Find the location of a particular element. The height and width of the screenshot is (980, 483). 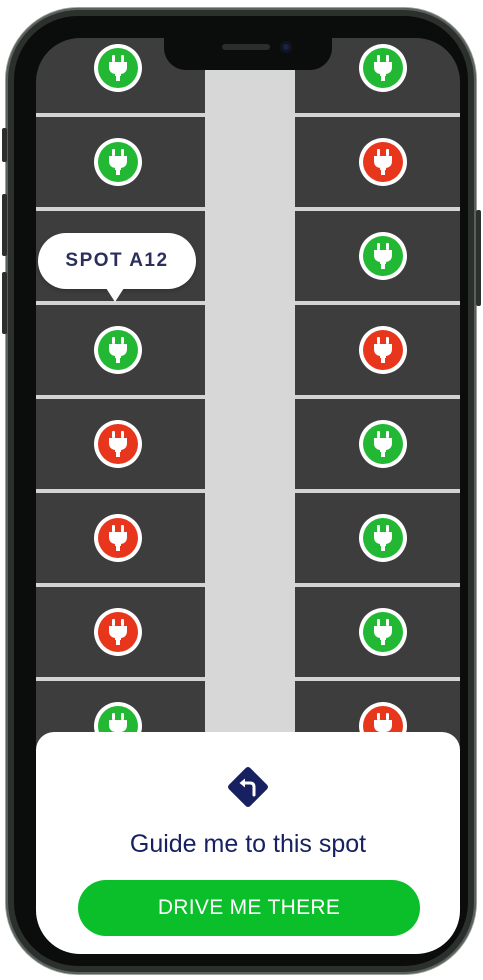

guide-title: Guide me to this spot is located at coordinates (248, 844).